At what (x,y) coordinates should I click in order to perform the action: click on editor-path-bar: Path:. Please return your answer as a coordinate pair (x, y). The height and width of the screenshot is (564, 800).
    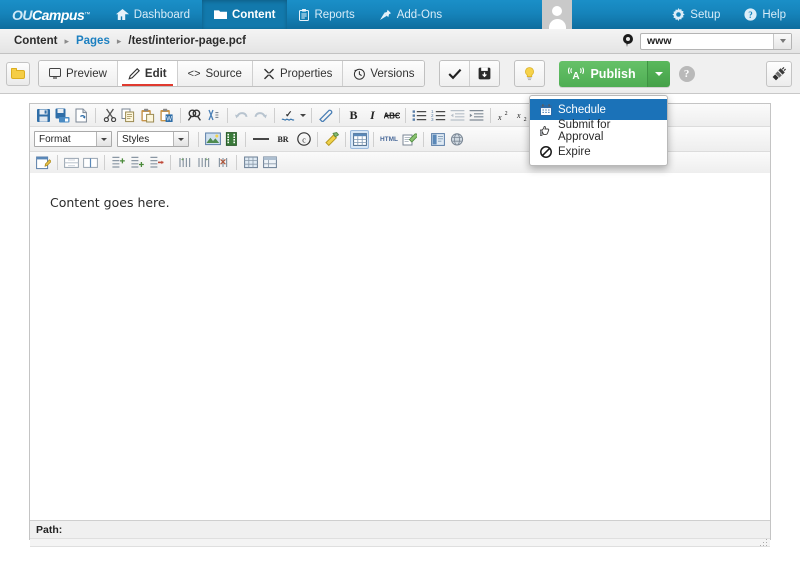
    Looking at the image, I should click on (400, 529).